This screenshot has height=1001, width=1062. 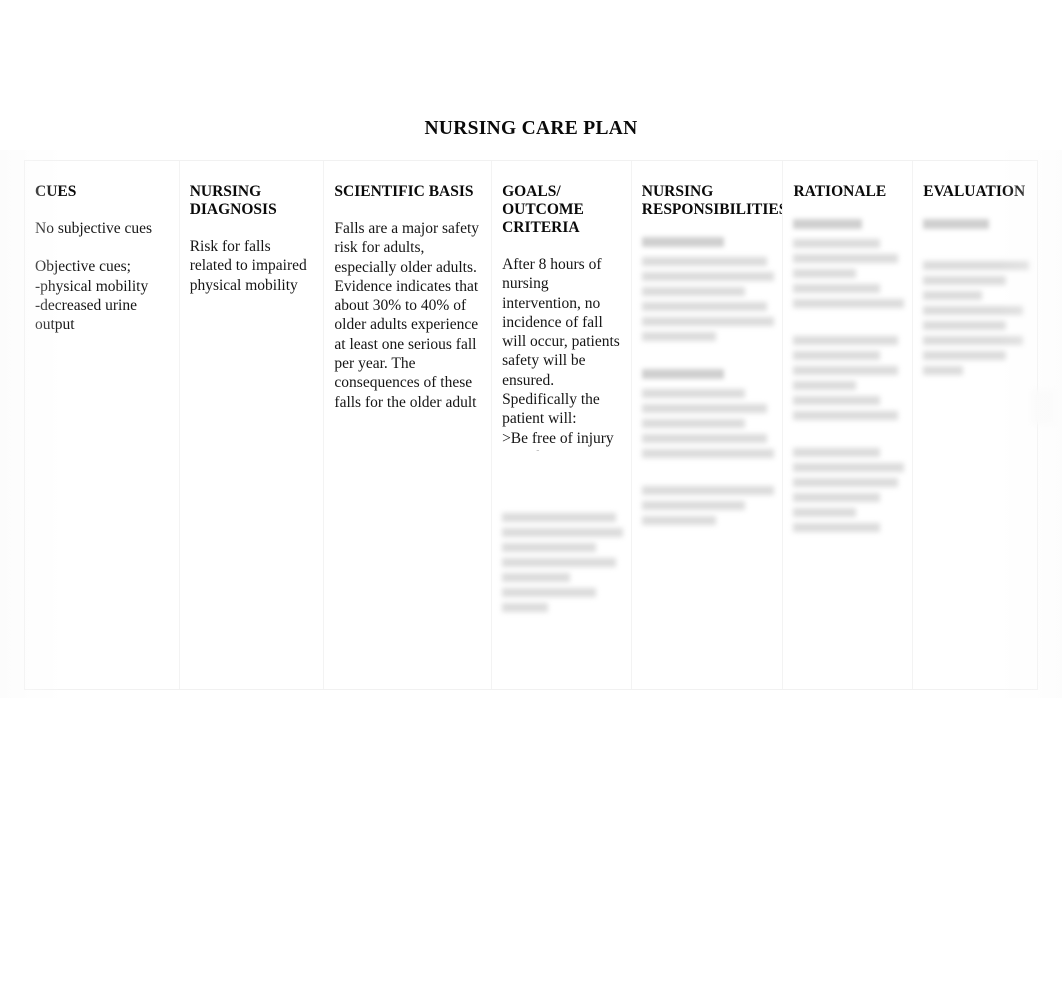 I want to click on column-header-scientific-basis: SCIENTIFIC BASIS, so click(x=404, y=191).